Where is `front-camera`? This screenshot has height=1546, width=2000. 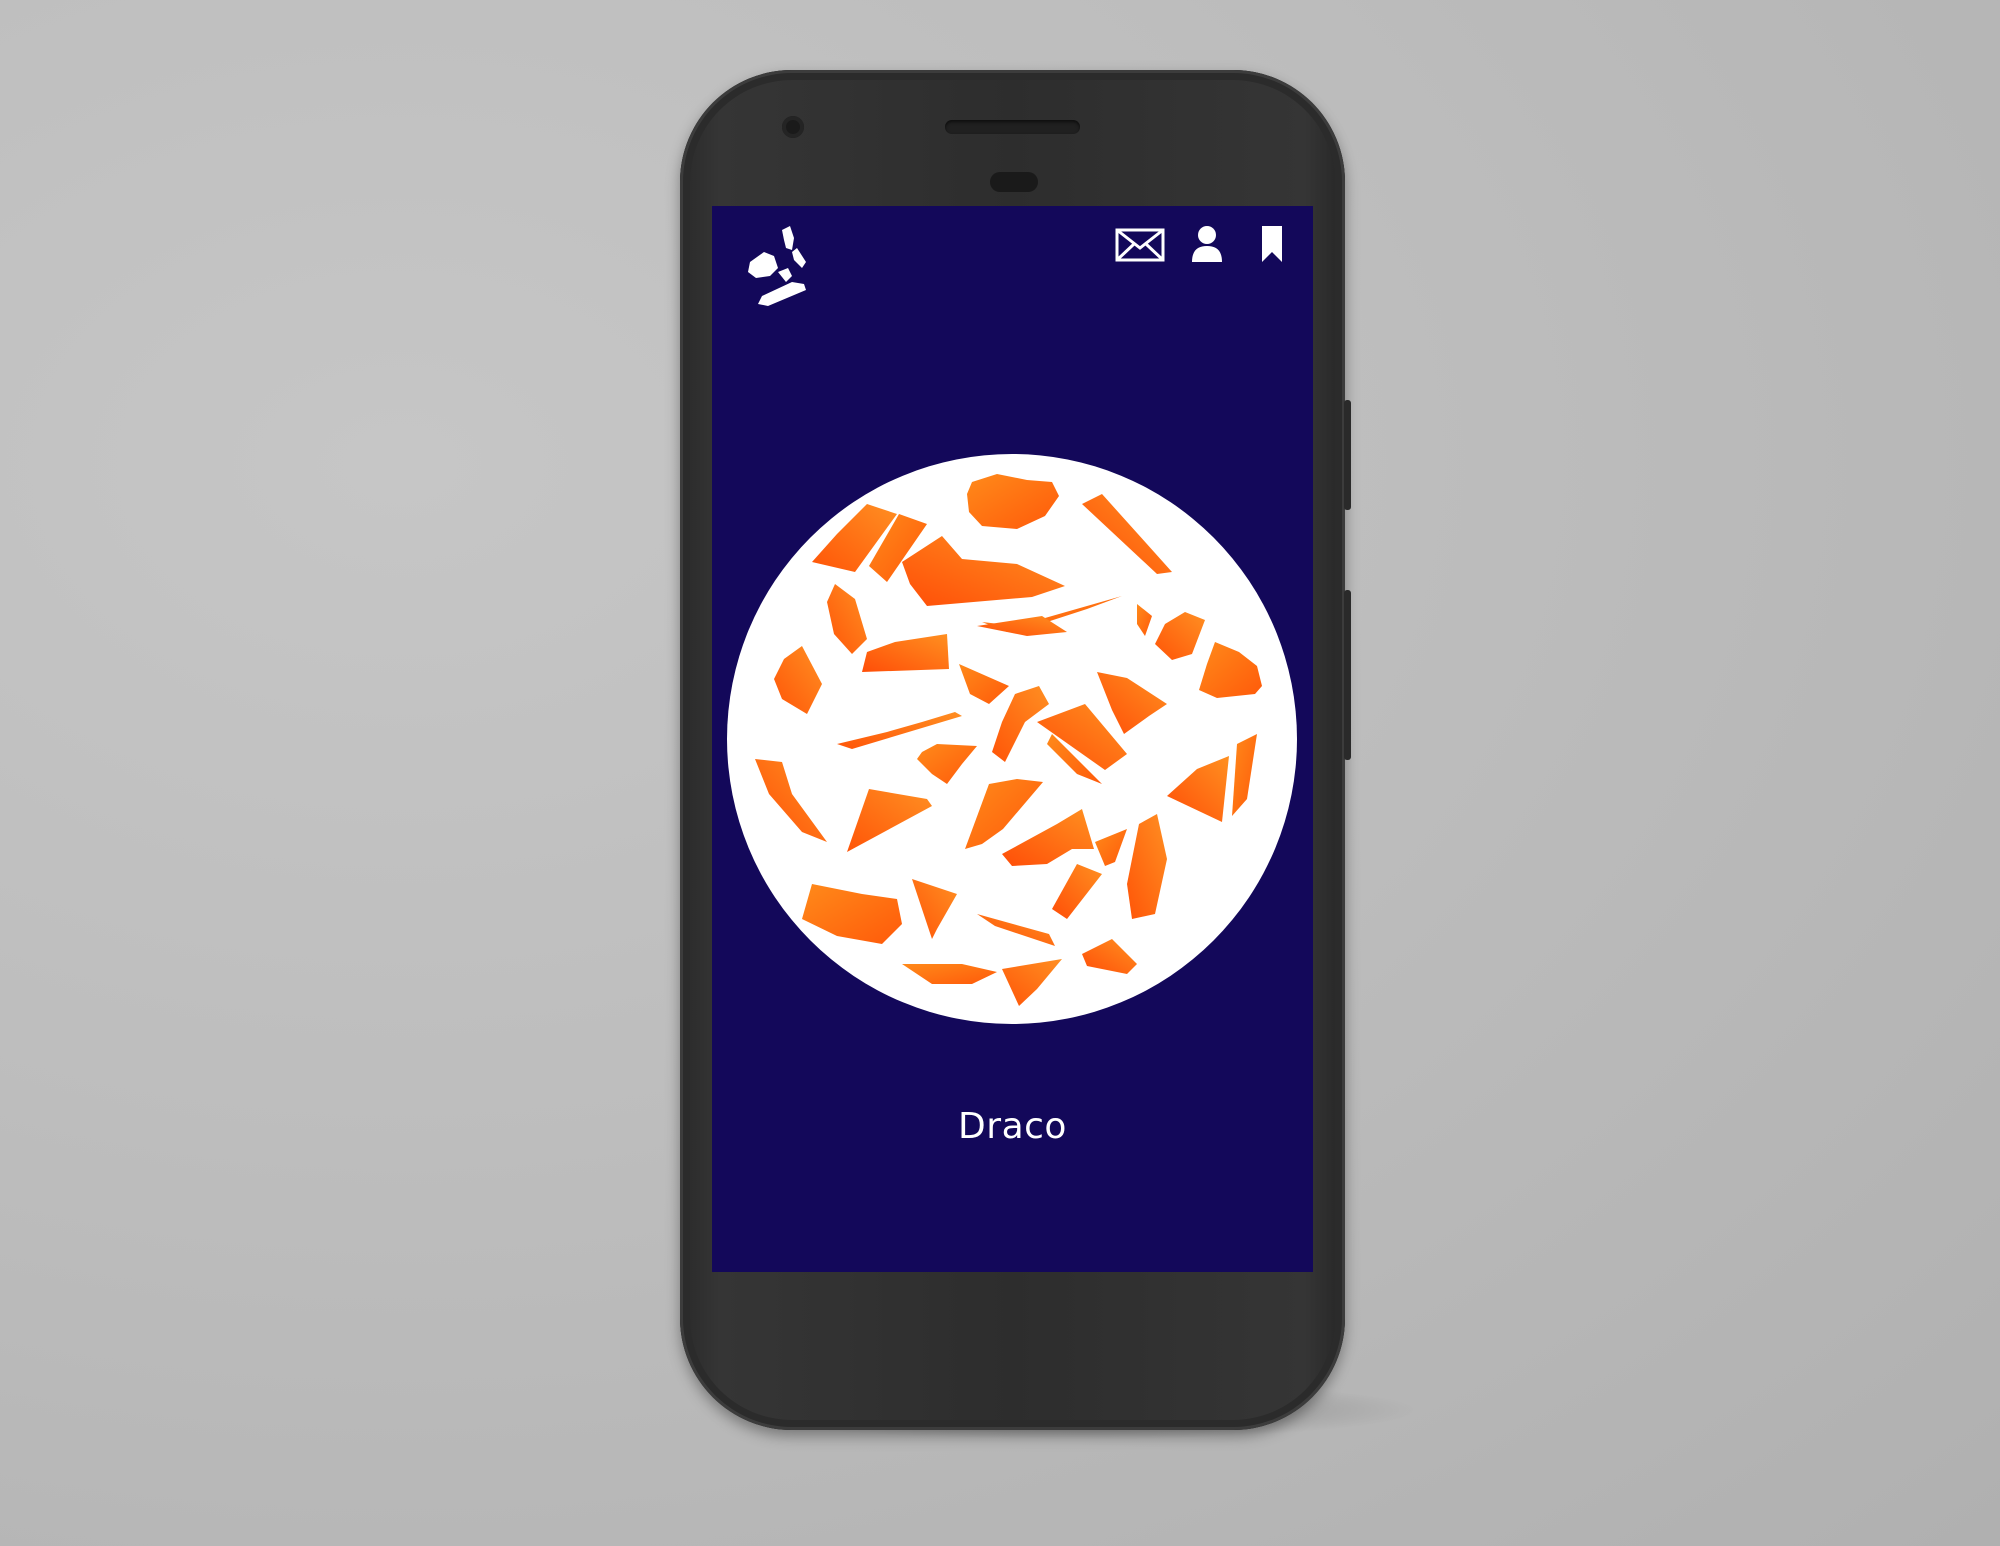
front-camera is located at coordinates (793, 127).